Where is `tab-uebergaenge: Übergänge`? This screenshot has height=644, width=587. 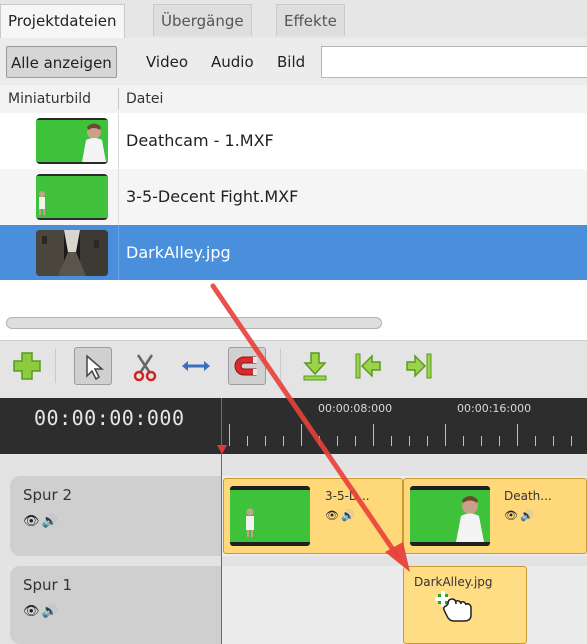
tab-uebergaenge: Übergänge is located at coordinates (202, 20).